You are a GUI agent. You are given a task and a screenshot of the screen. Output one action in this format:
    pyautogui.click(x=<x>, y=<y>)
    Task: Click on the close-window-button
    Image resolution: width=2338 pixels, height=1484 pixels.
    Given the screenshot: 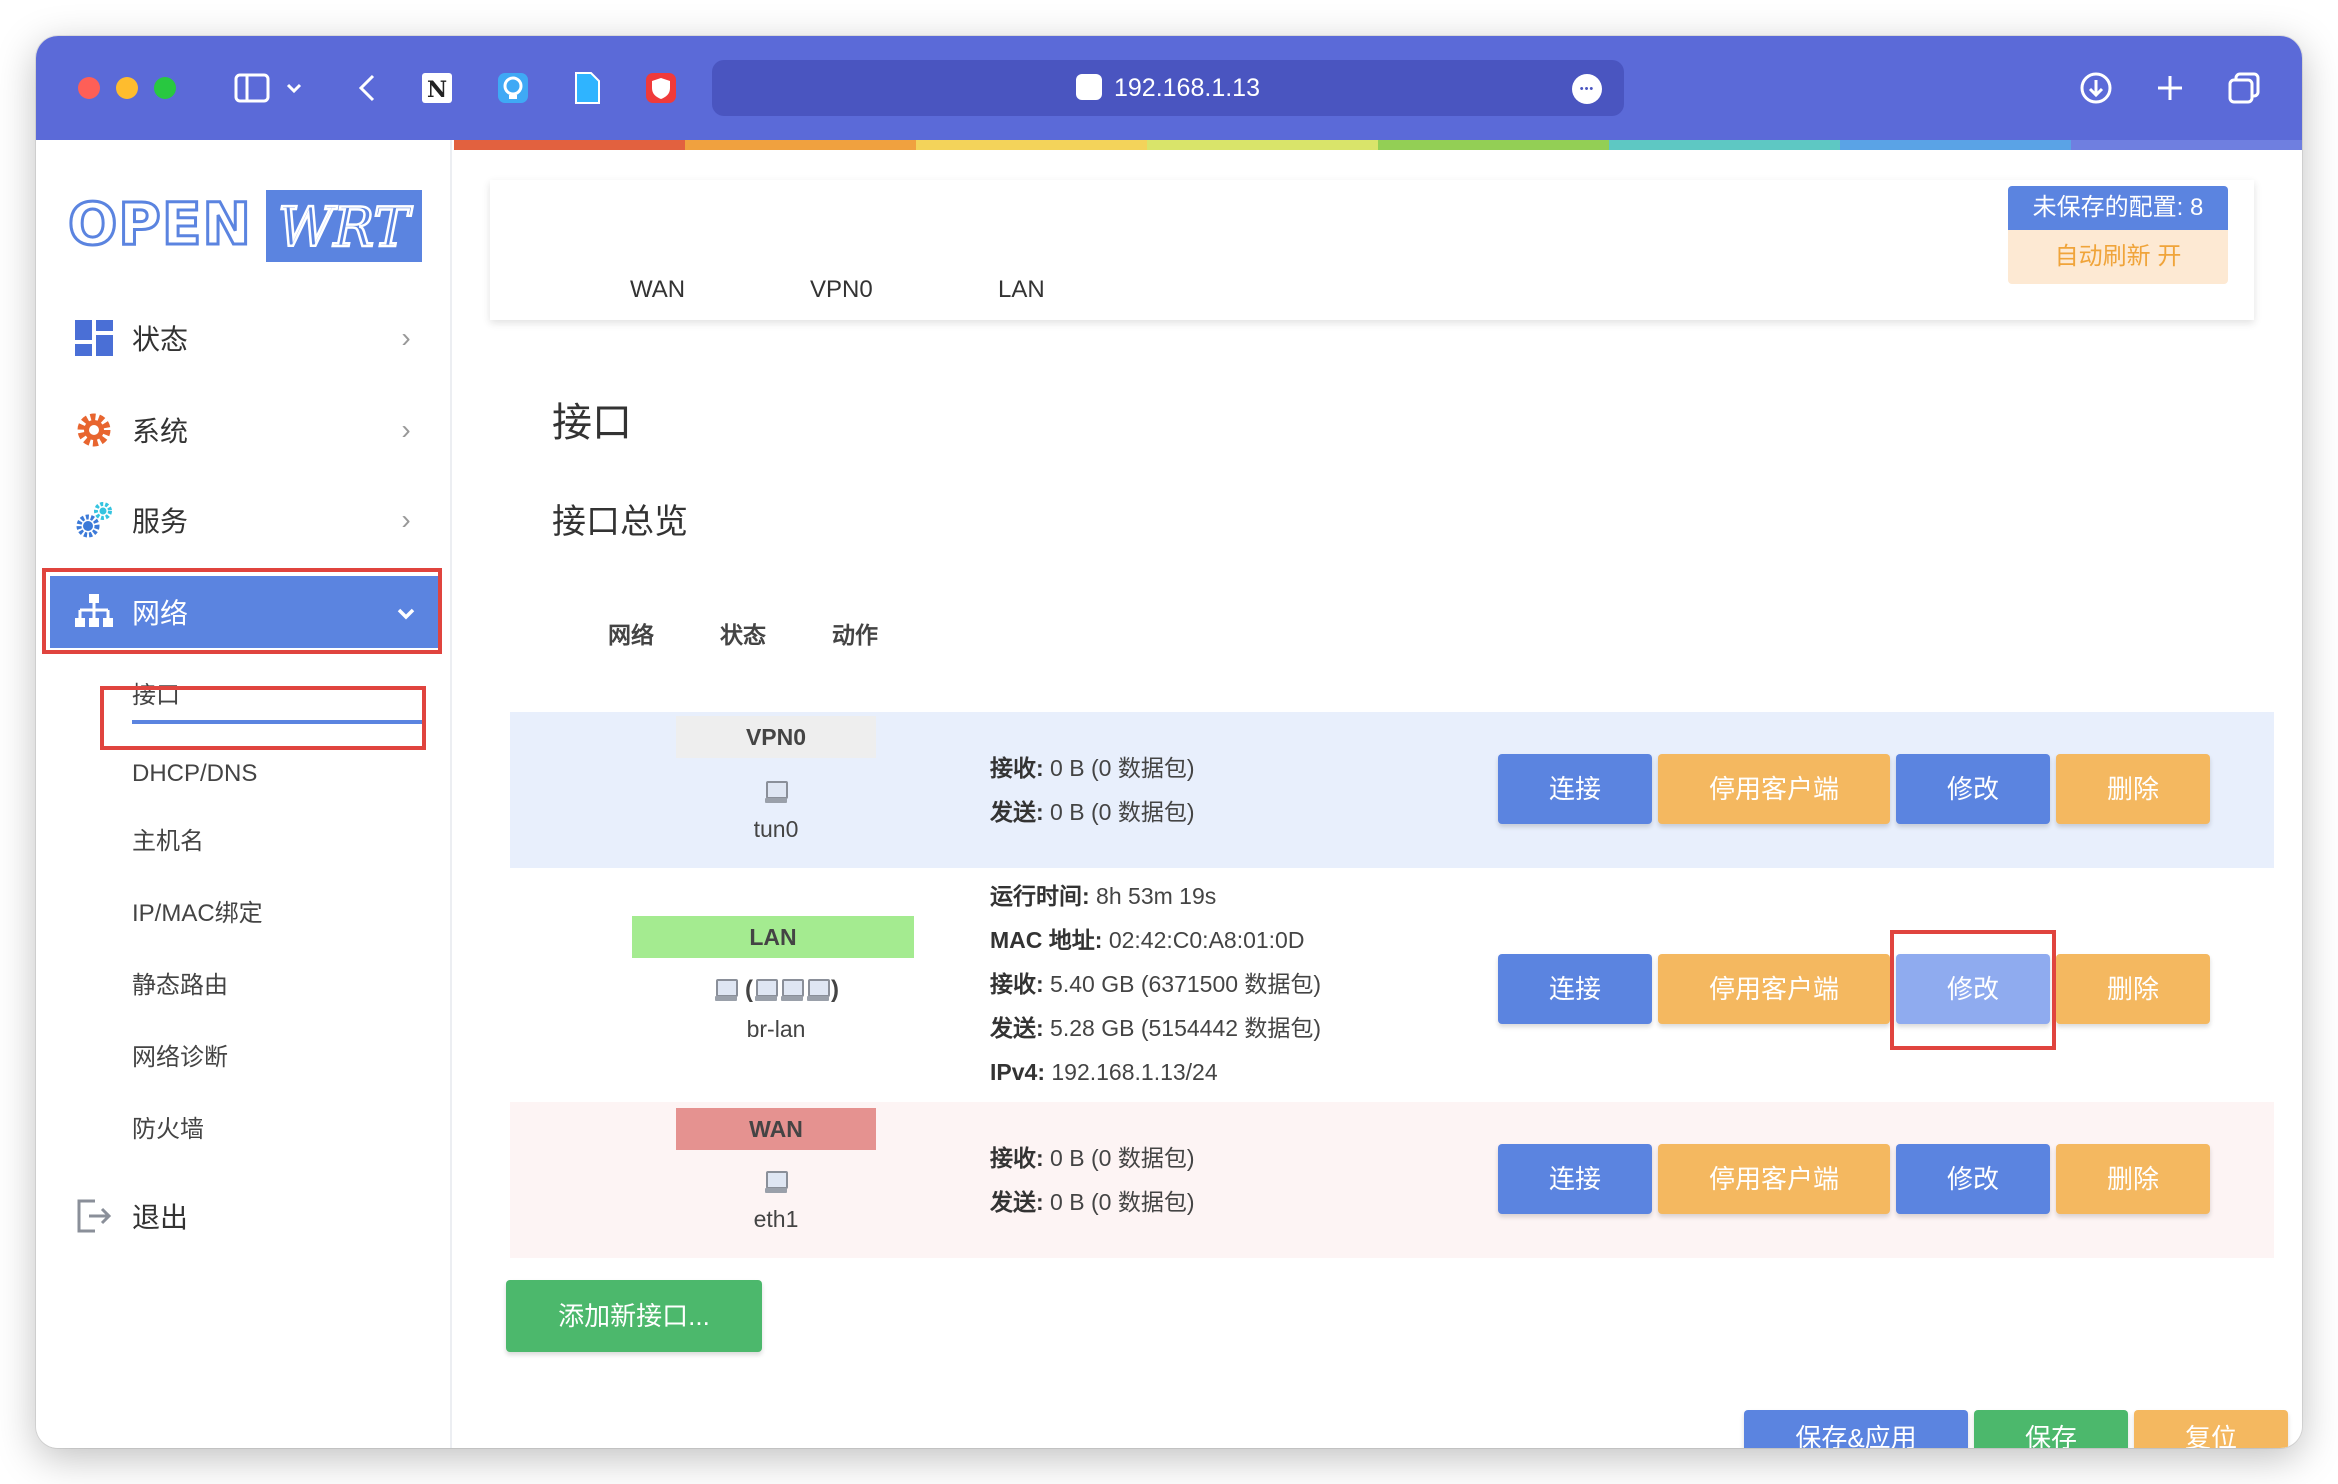 What is the action you would take?
    pyautogui.click(x=89, y=88)
    